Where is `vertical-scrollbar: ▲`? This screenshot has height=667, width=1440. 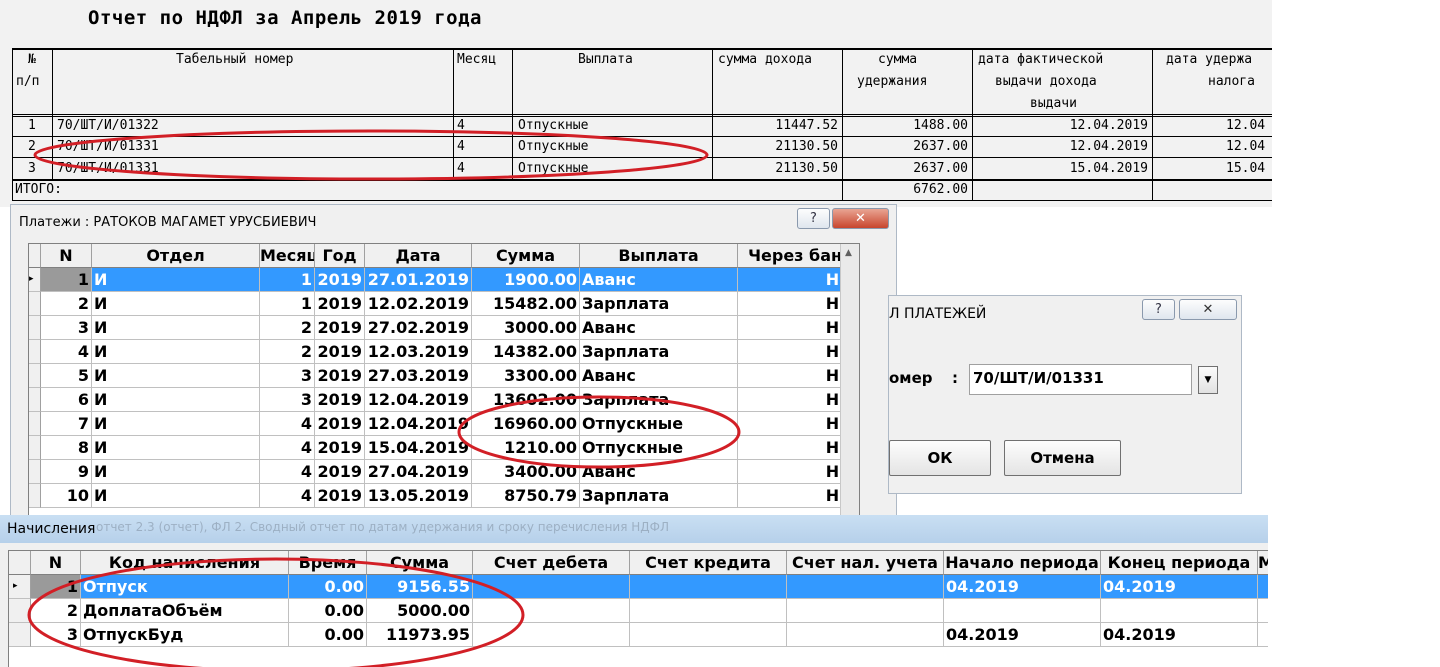 vertical-scrollbar: ▲ is located at coordinates (849, 380).